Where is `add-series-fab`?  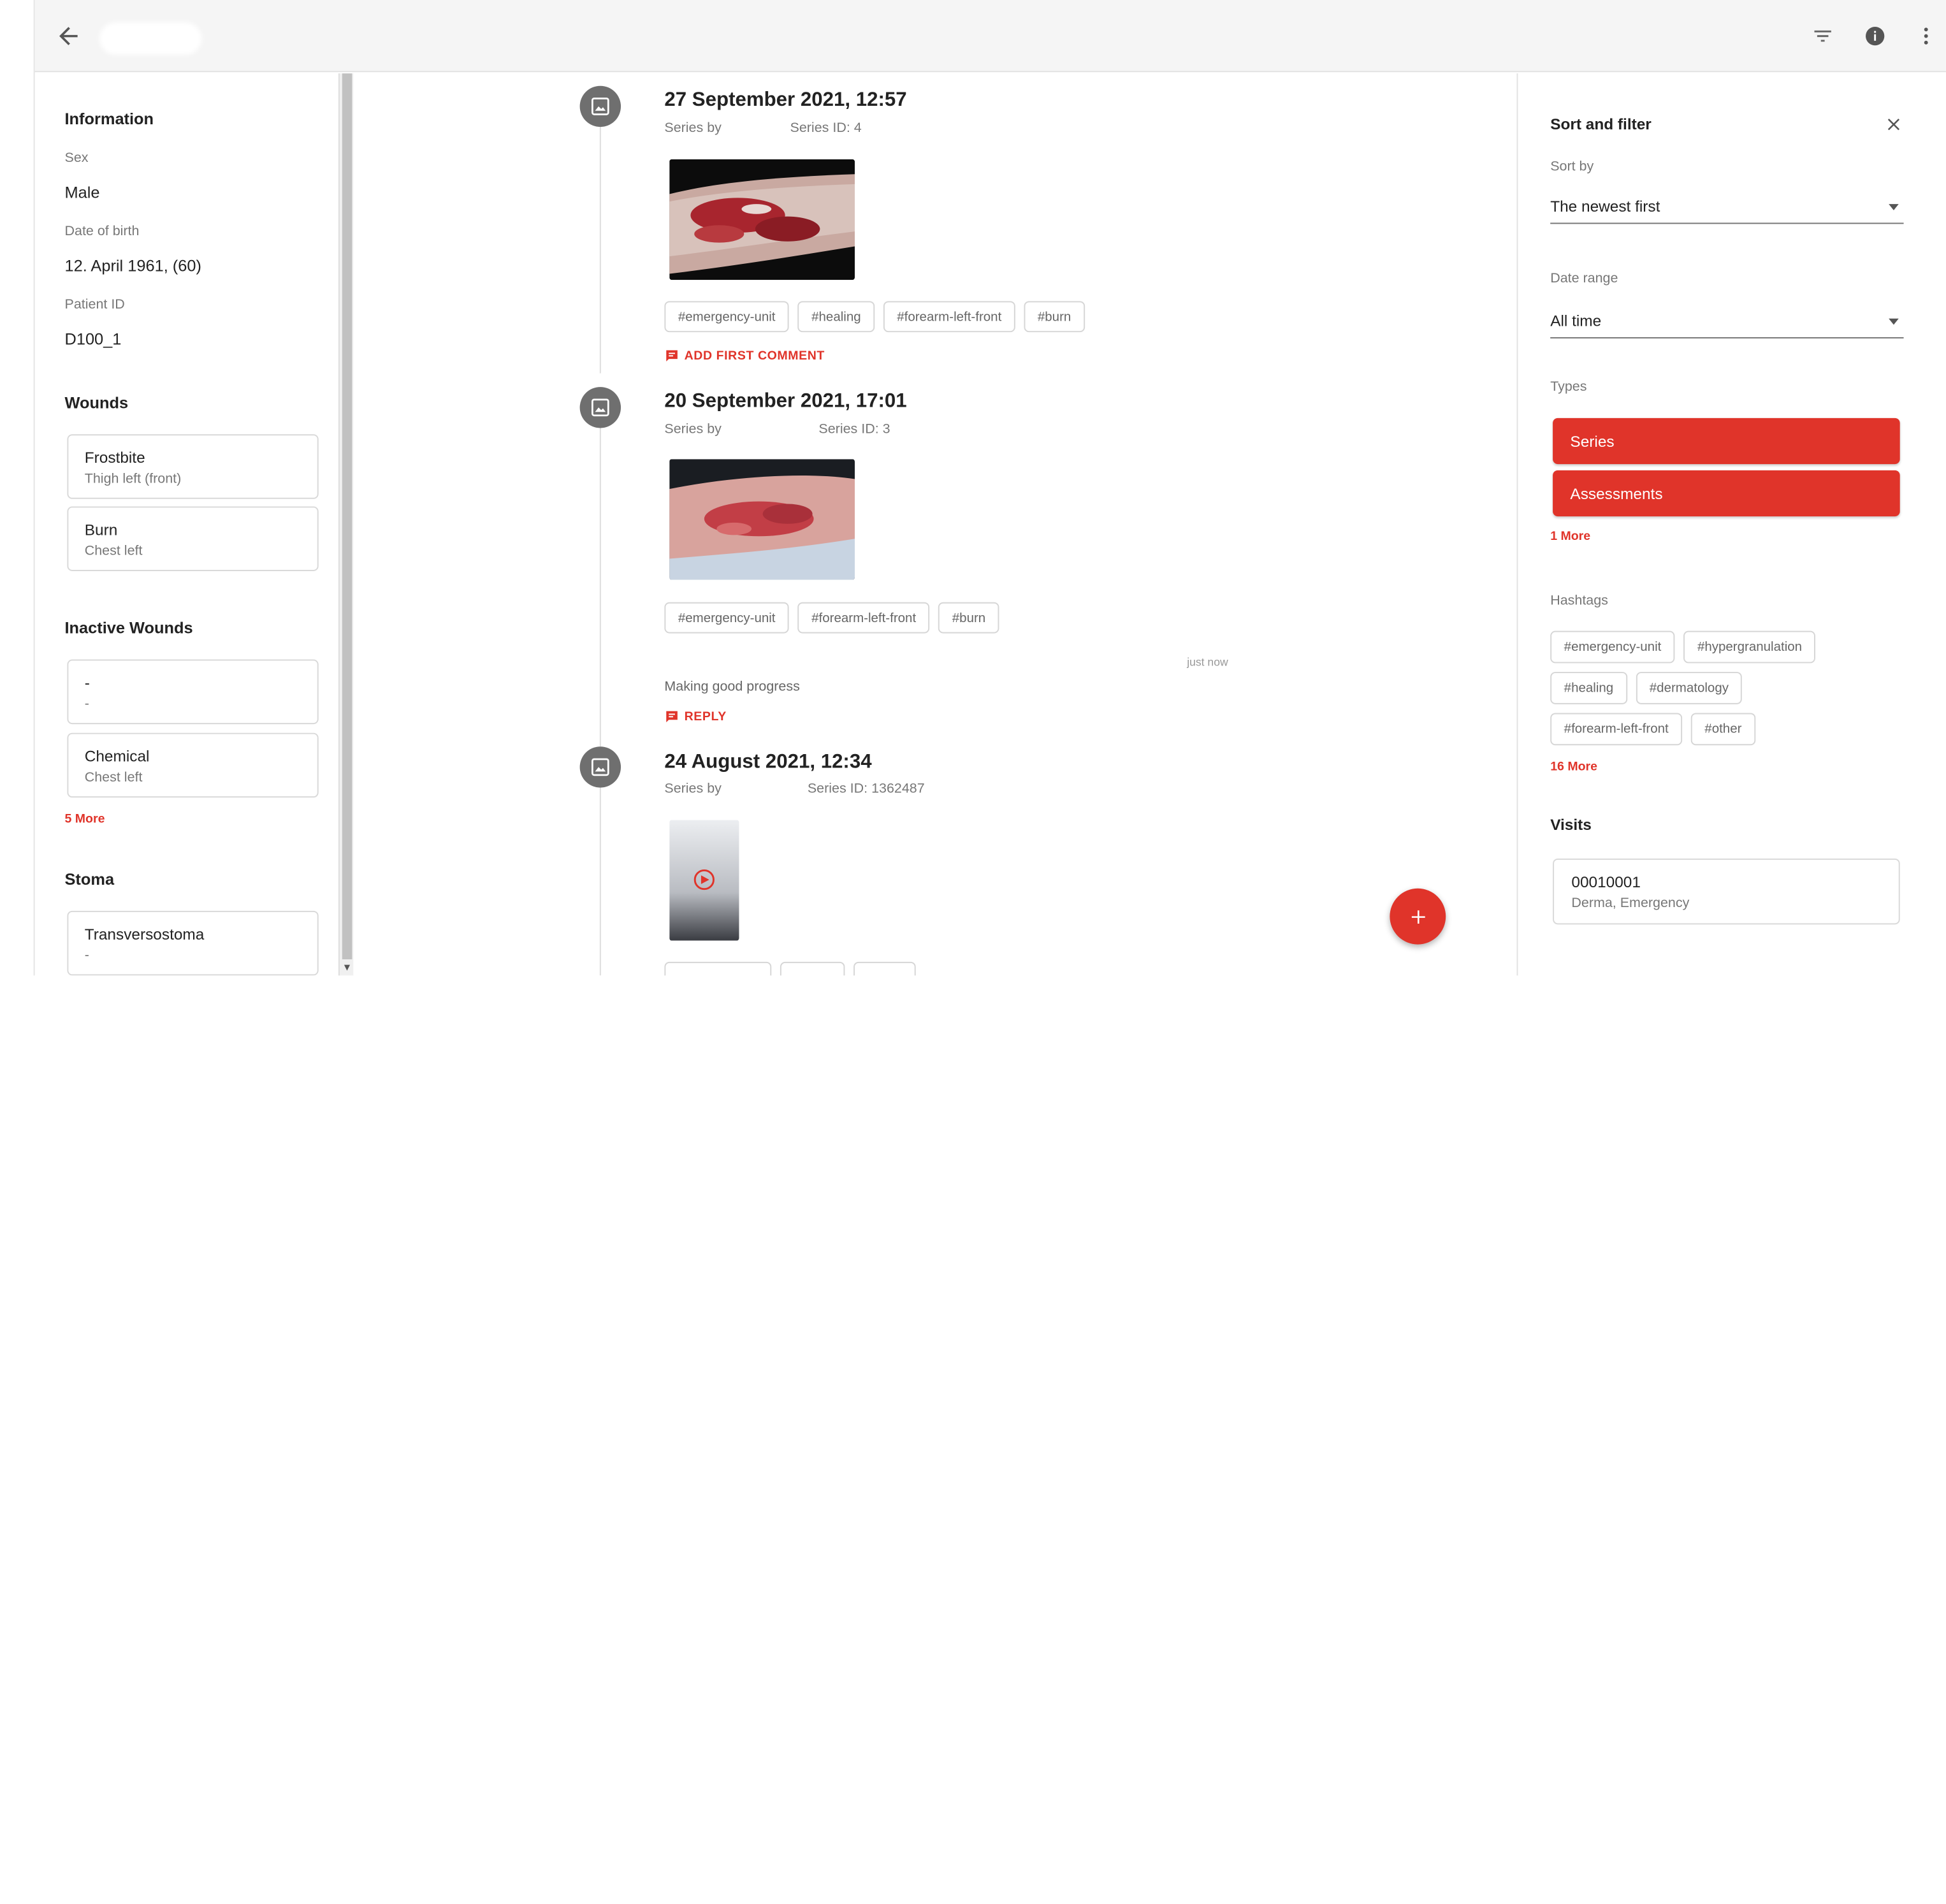
add-series-fab is located at coordinates (1418, 916).